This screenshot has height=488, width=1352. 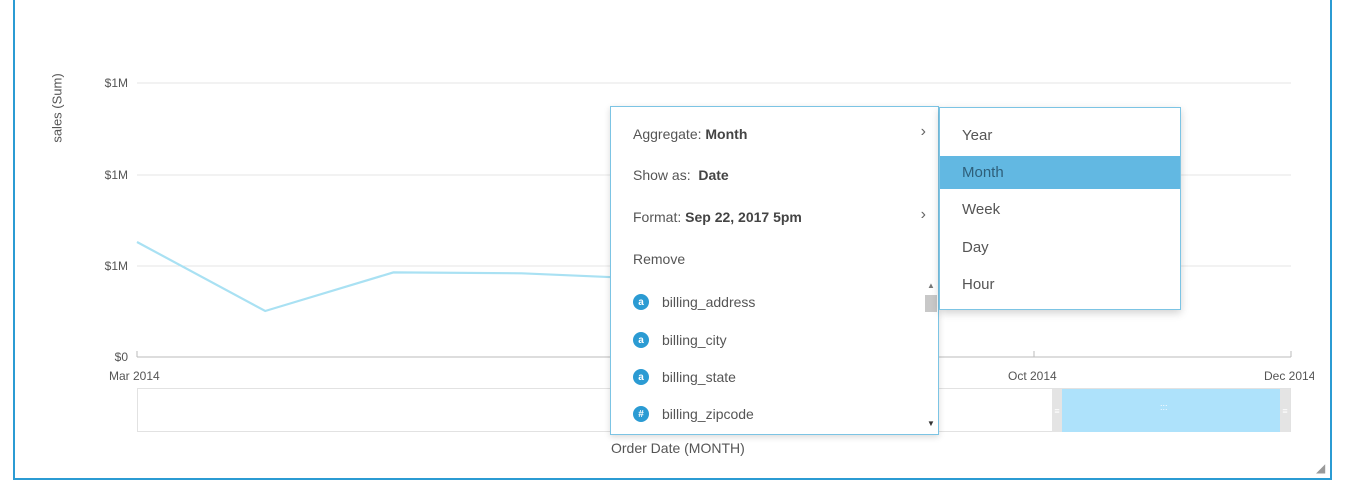 What do you see at coordinates (699, 377) in the screenshot?
I see `field-name: billing_state` at bounding box center [699, 377].